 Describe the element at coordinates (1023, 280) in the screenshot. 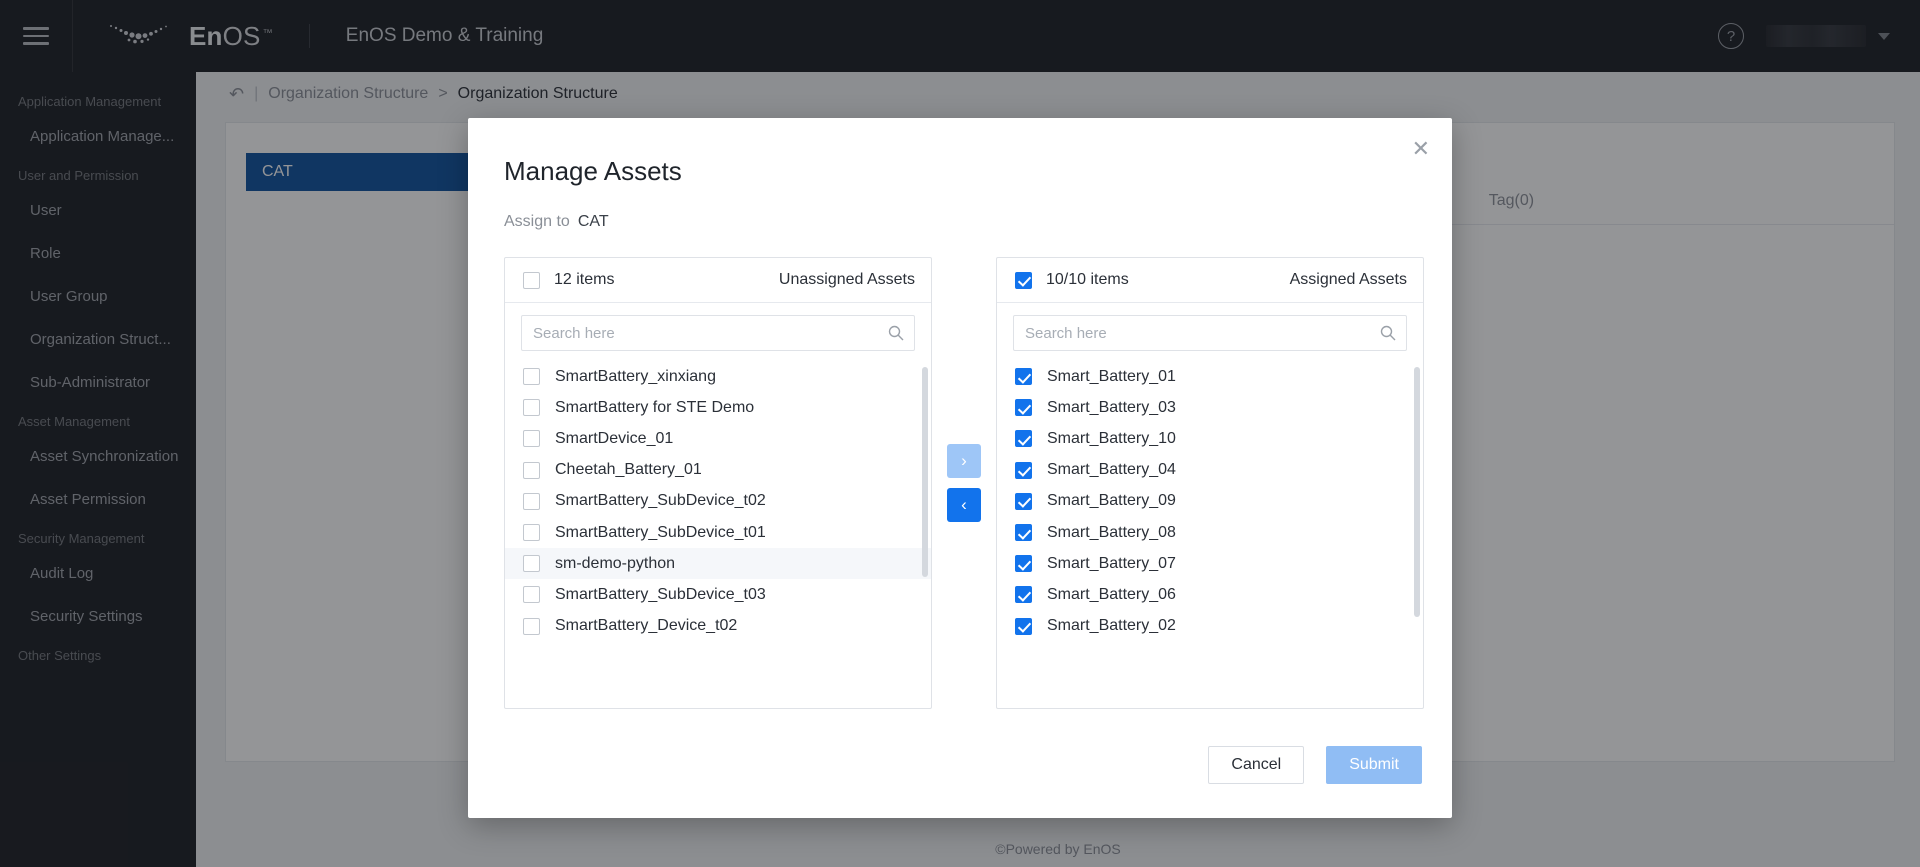

I see `select-all-assigned-checkbox` at that location.